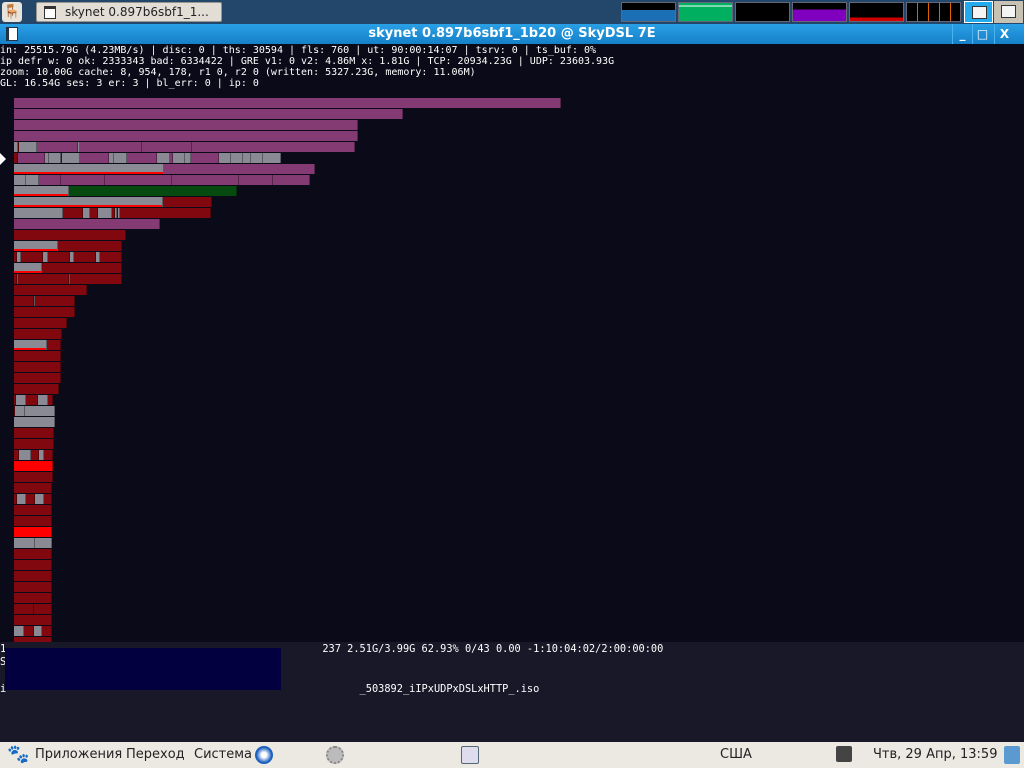 This screenshot has width=1024, height=768. Describe the element at coordinates (935, 755) in the screenshot. I see `clock: Чтв, 29 Апр, 13:59` at that location.